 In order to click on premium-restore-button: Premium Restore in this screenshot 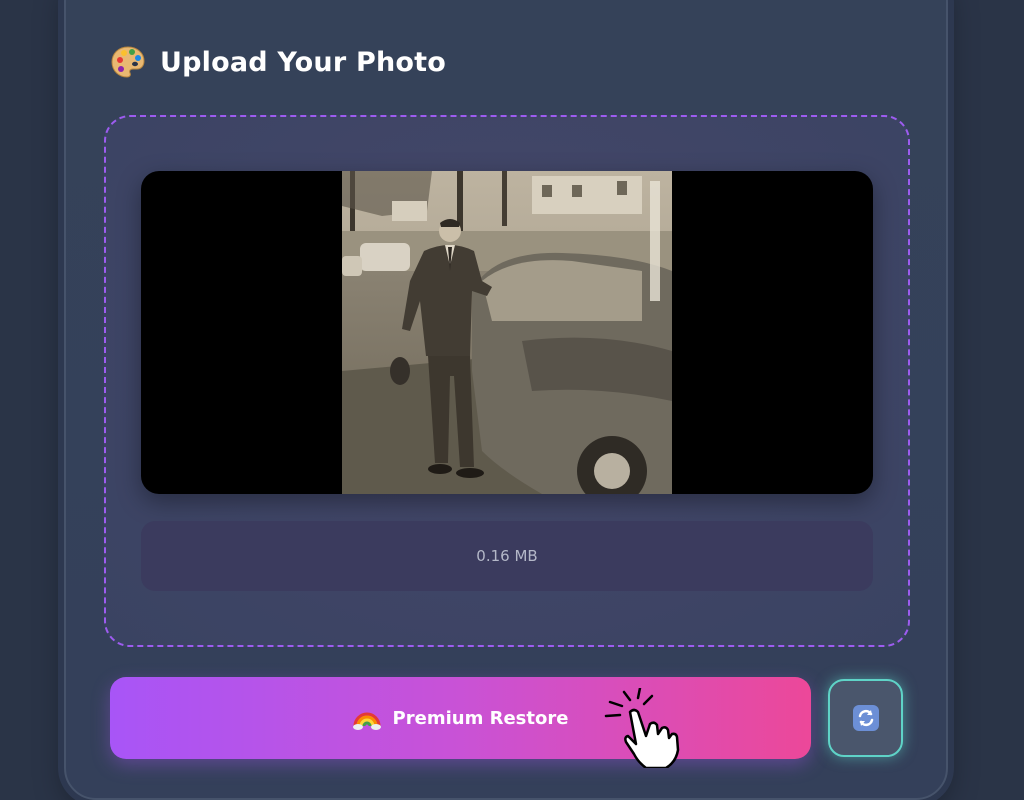, I will do `click(460, 718)`.